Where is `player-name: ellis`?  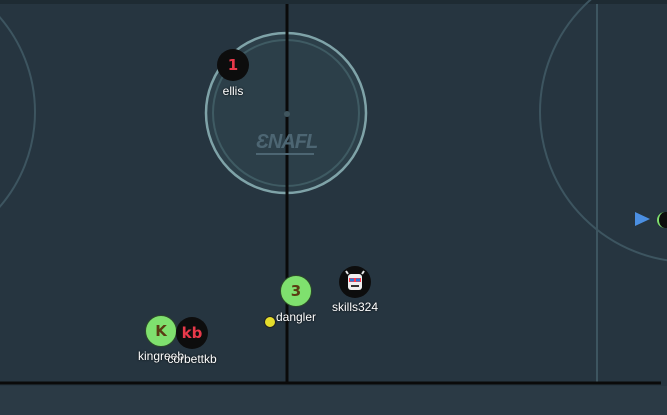
player-name: ellis is located at coordinates (233, 91).